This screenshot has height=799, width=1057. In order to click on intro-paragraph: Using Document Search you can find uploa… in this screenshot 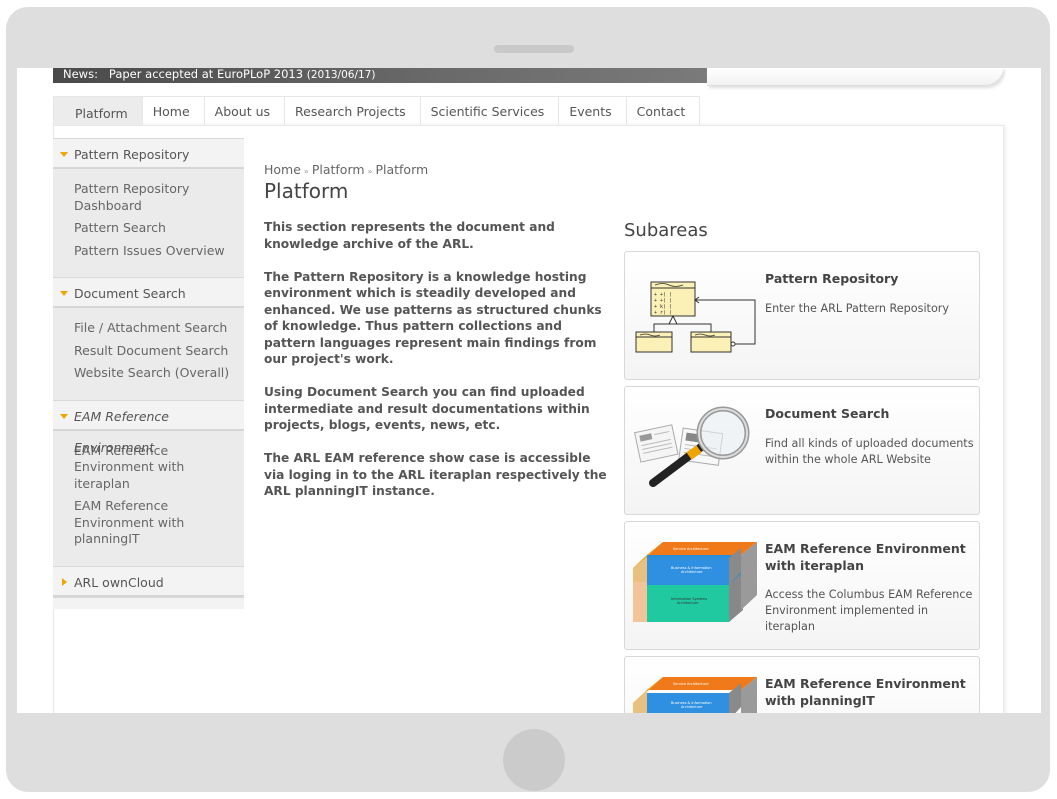, I will do `click(427, 408)`.